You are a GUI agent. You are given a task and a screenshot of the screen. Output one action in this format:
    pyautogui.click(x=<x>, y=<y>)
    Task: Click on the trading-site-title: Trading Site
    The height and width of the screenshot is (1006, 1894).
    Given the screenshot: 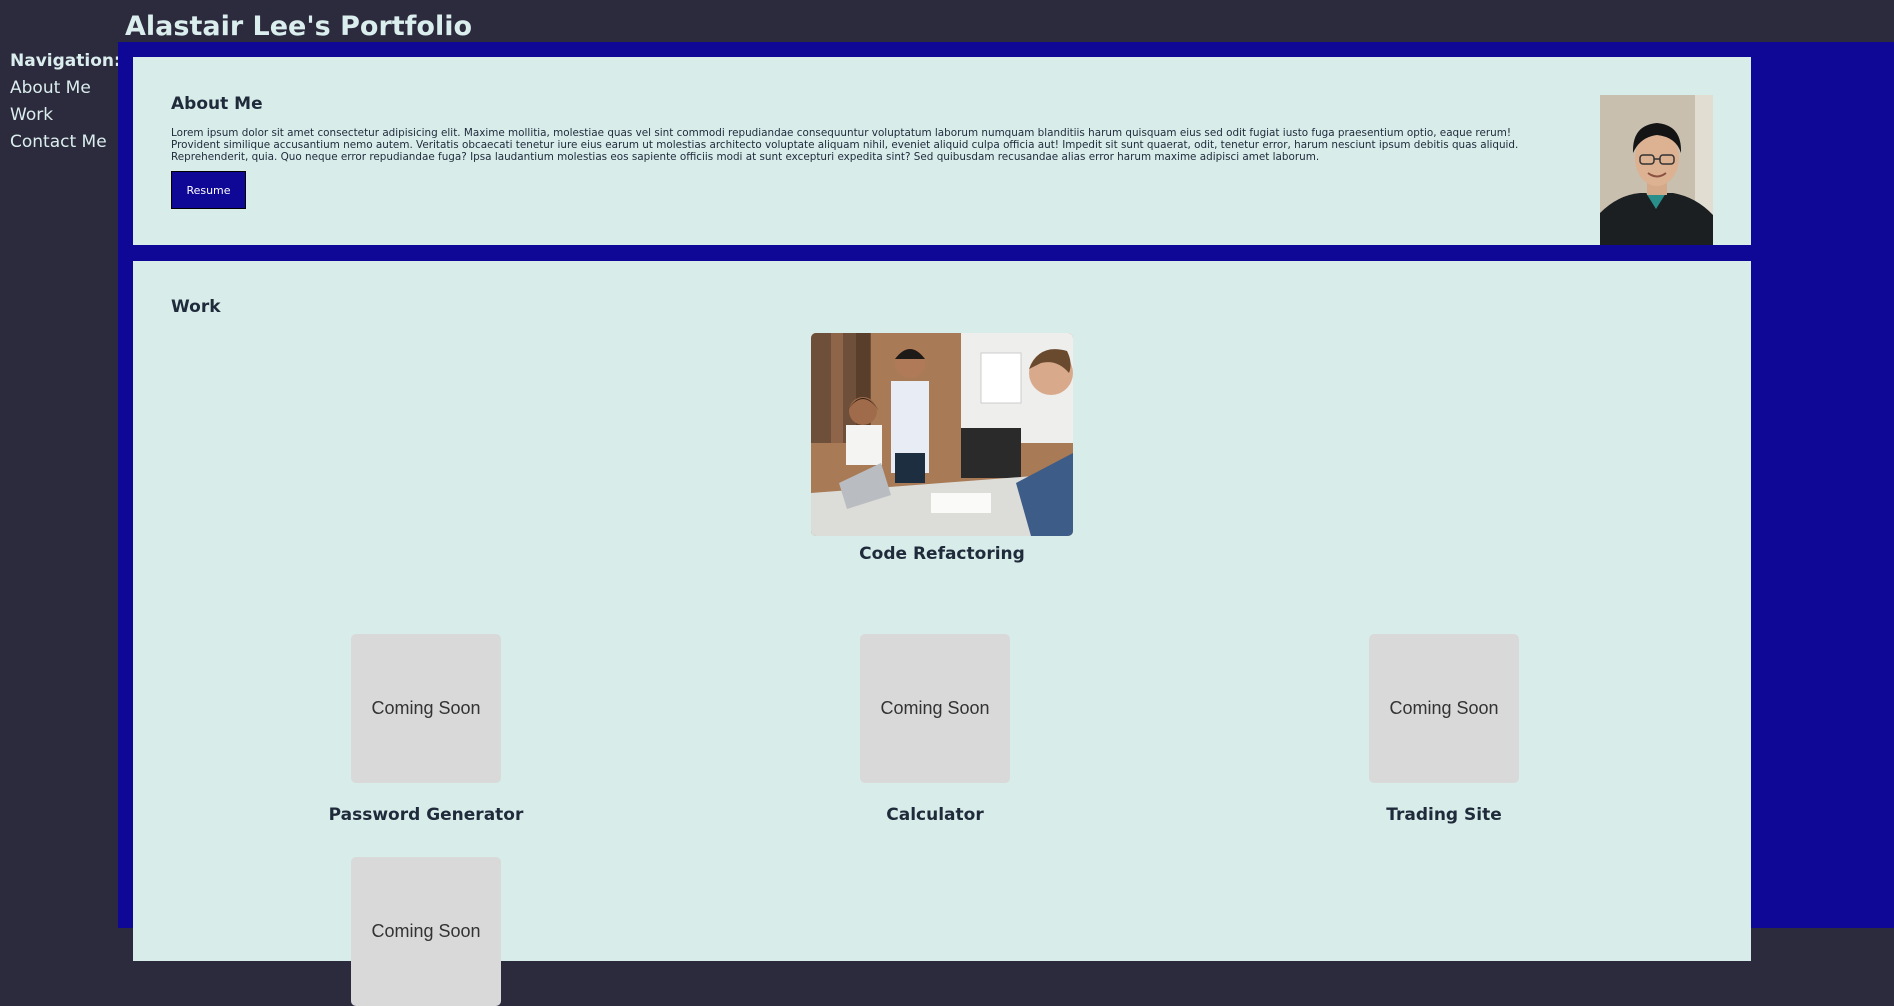 What is the action you would take?
    pyautogui.click(x=1444, y=815)
    